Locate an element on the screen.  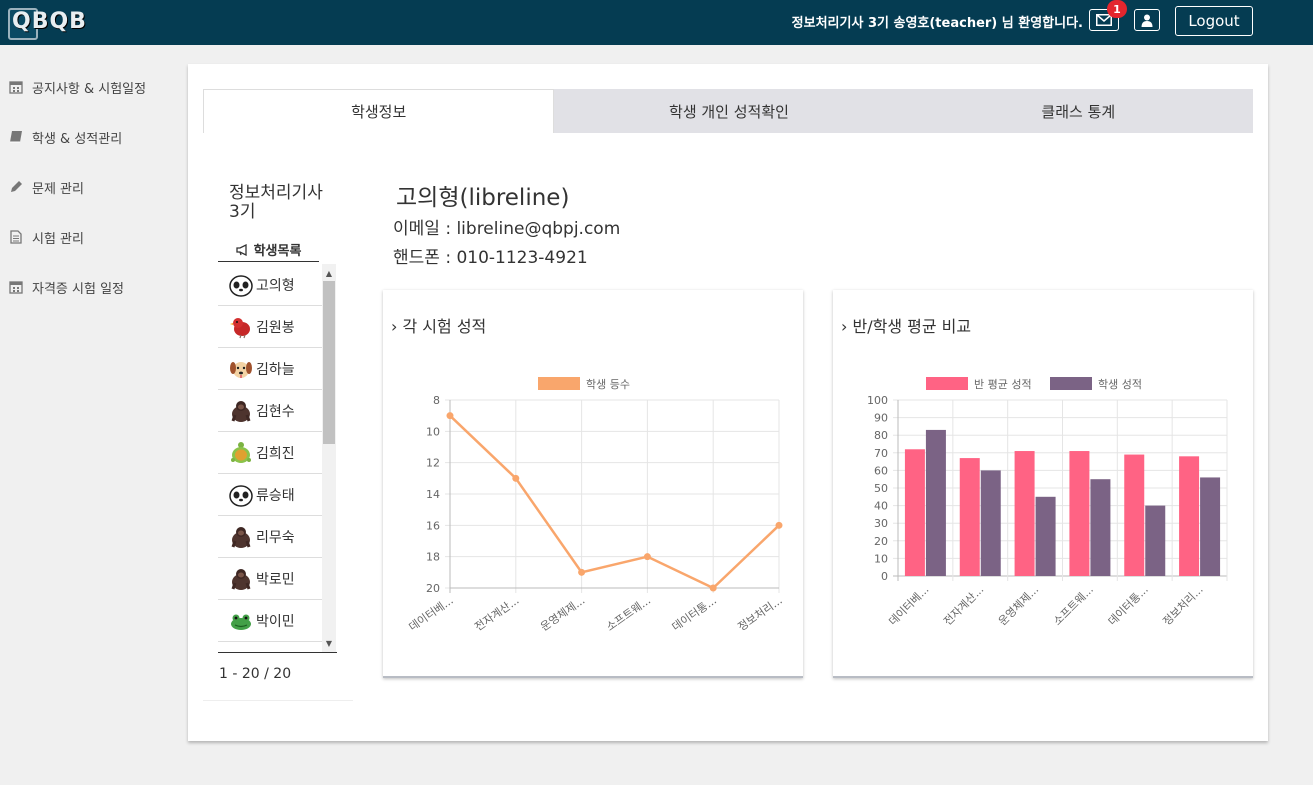
book-icon is located at coordinates (16, 137).